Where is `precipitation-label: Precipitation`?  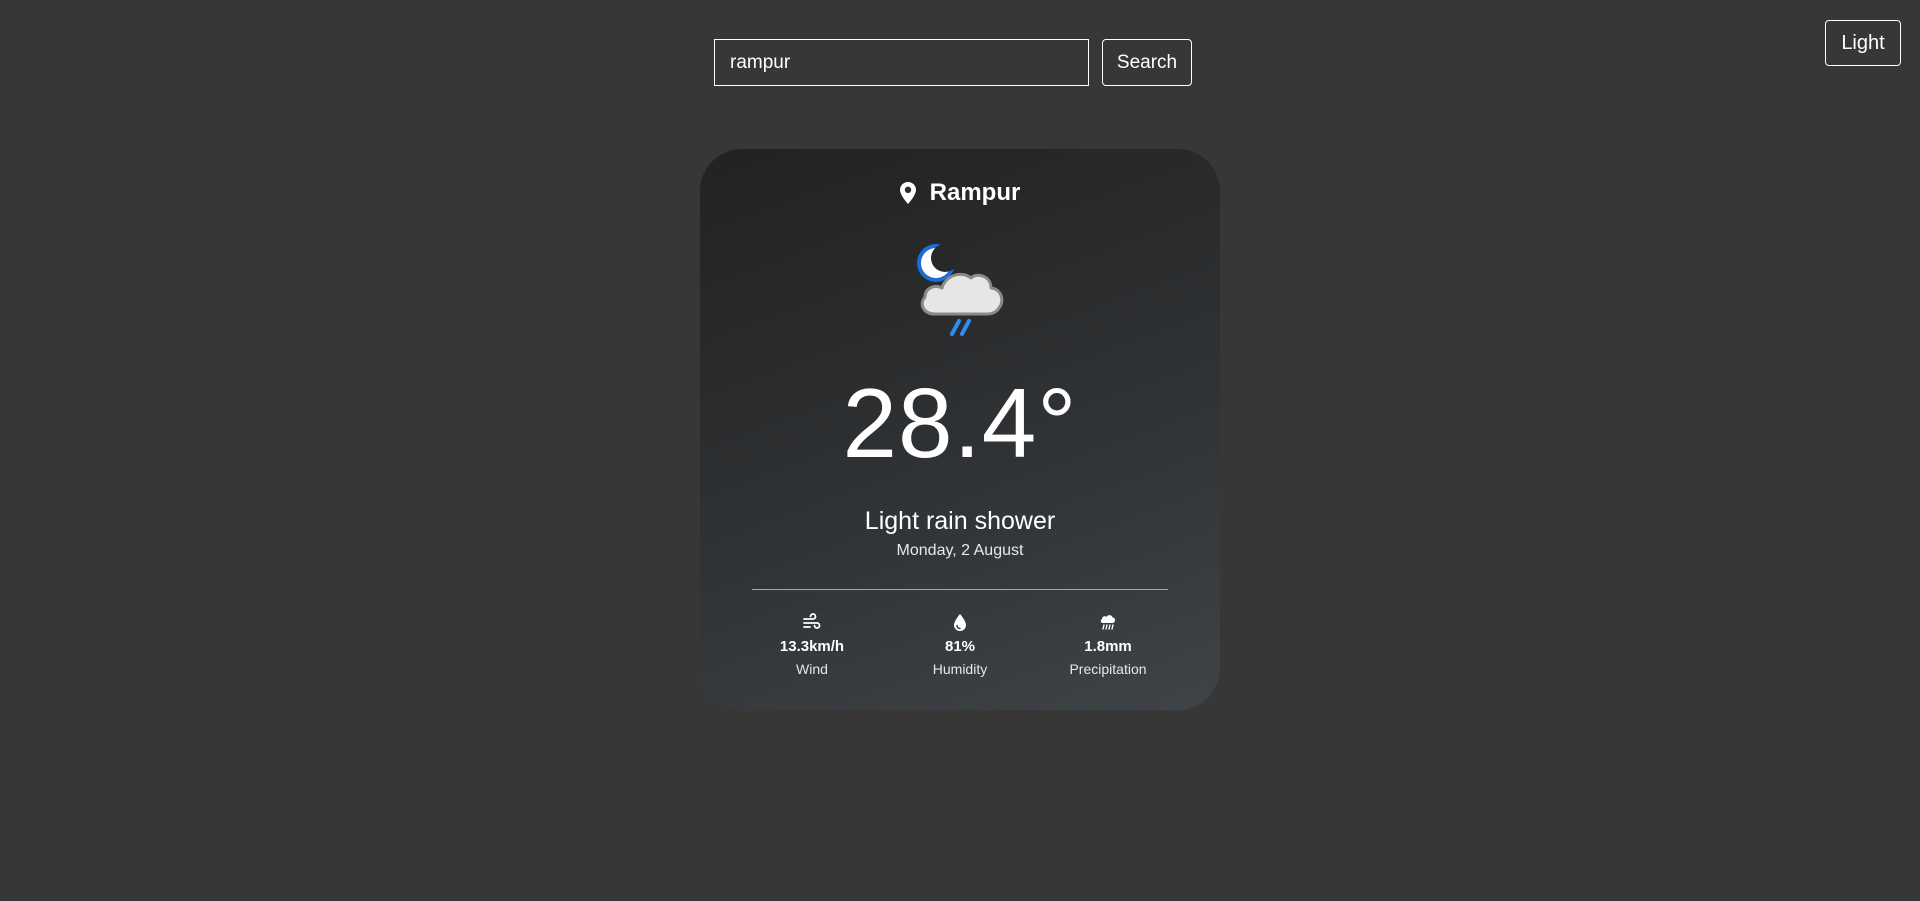
precipitation-label: Precipitation is located at coordinates (1108, 669).